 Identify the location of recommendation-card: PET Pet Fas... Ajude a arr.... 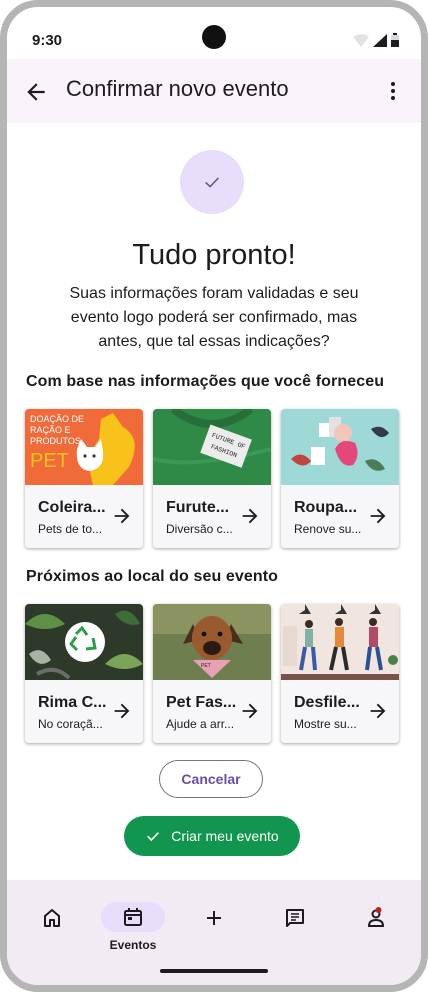
(212, 673).